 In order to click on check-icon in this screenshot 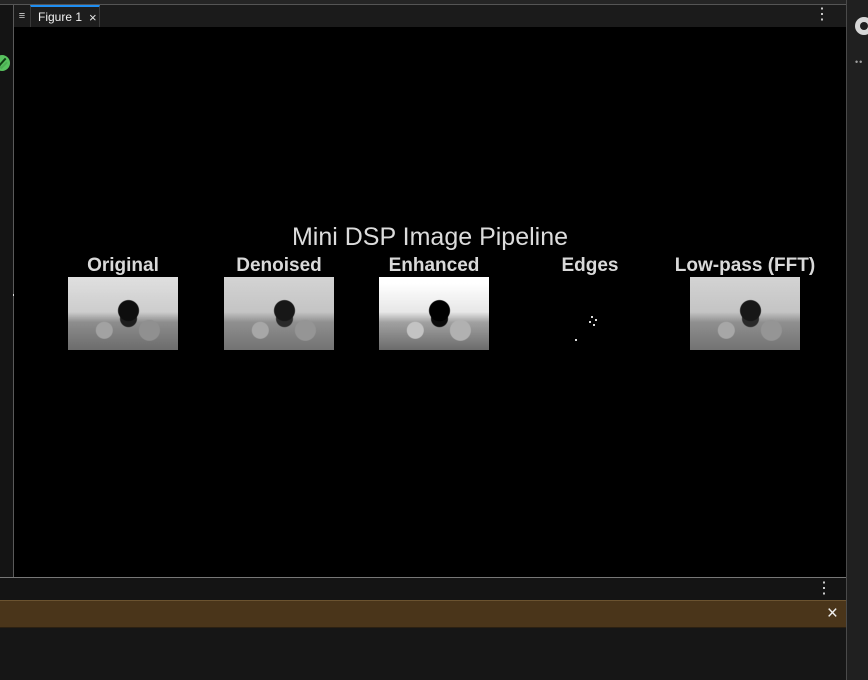, I will do `click(5, 63)`.